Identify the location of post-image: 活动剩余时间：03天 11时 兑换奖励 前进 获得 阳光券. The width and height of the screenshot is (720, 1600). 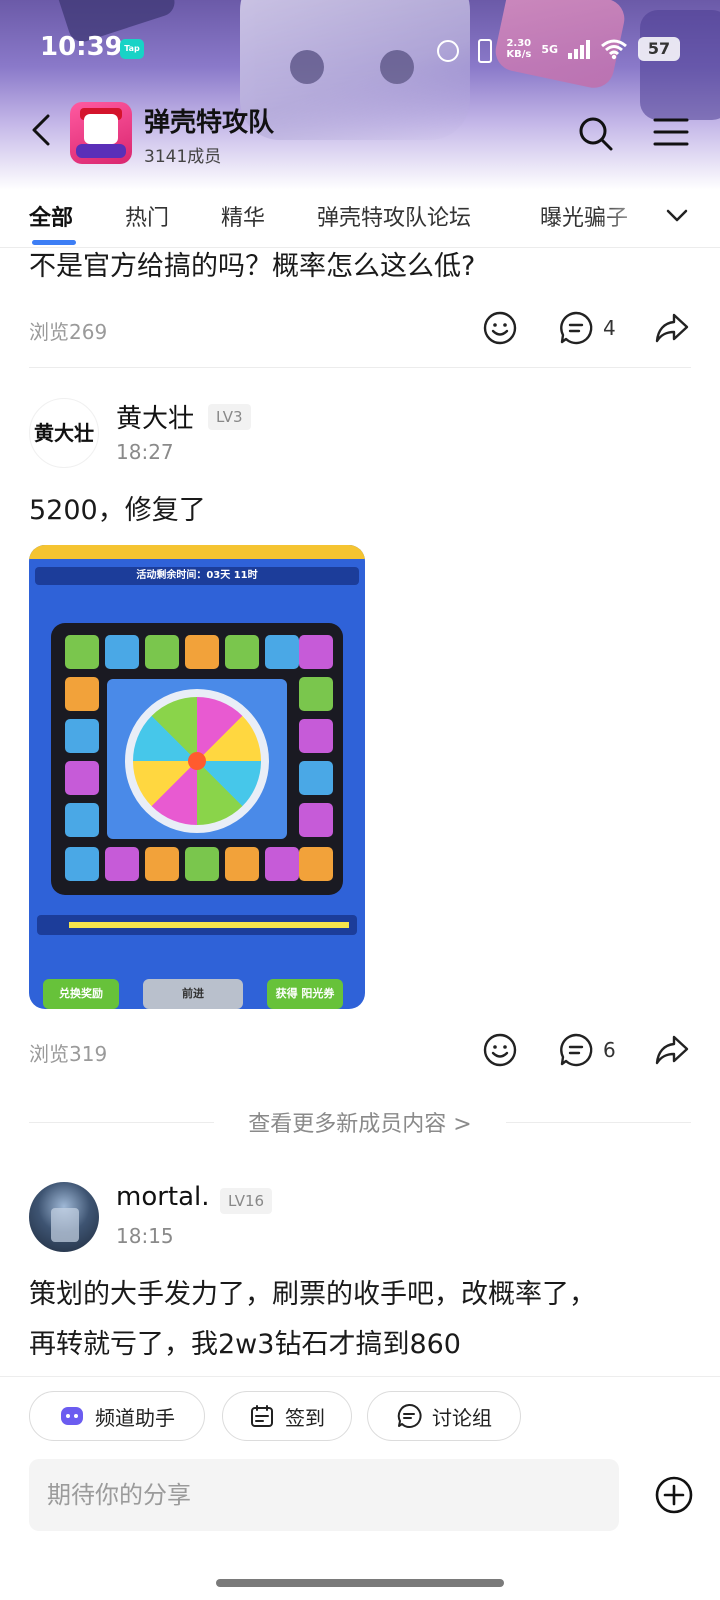
(197, 777).